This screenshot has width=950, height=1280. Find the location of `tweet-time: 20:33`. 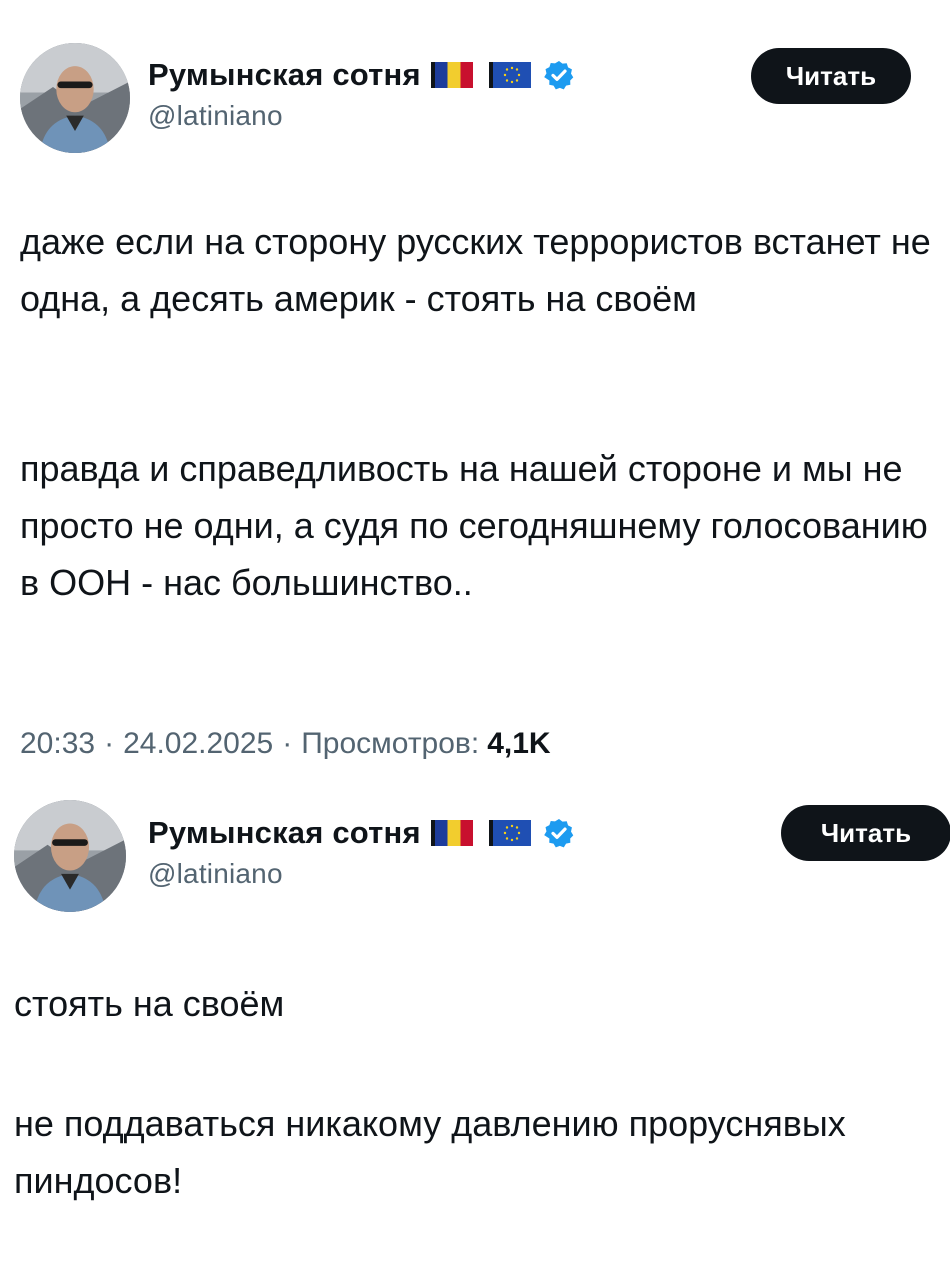

tweet-time: 20:33 is located at coordinates (57, 744).